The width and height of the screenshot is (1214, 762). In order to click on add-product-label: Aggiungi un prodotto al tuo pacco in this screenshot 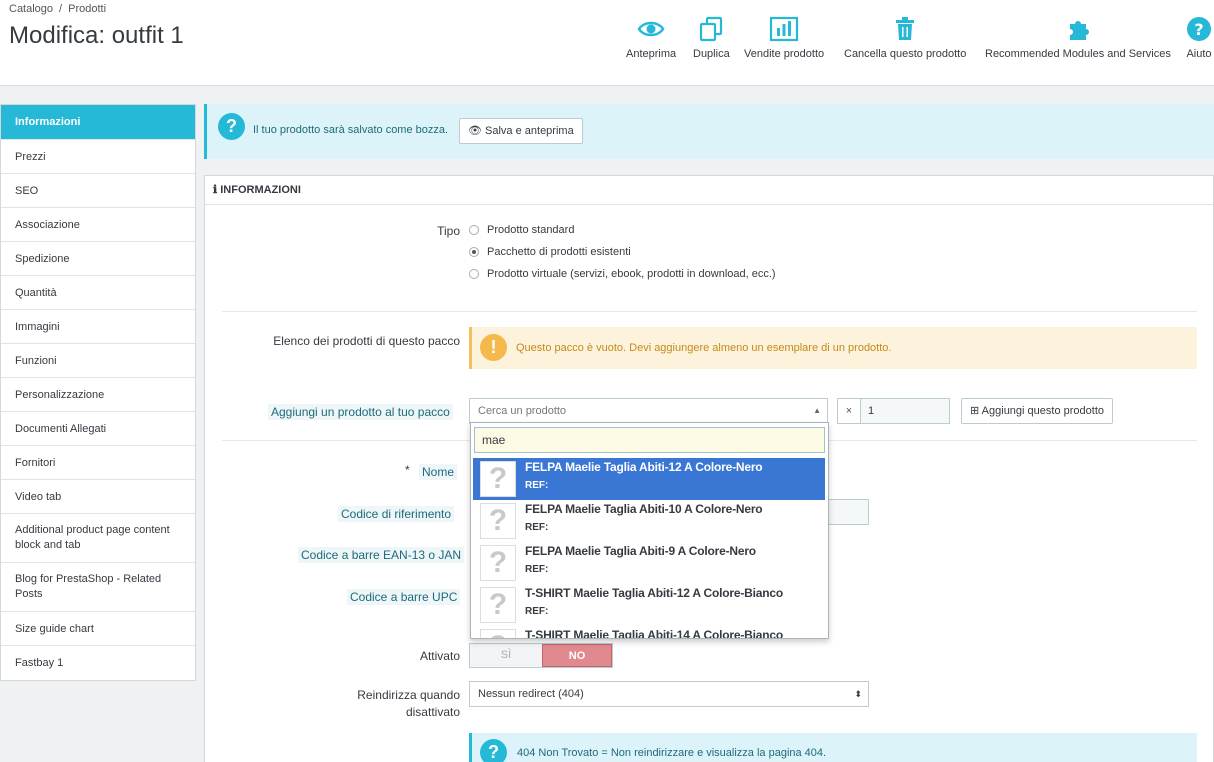, I will do `click(360, 412)`.